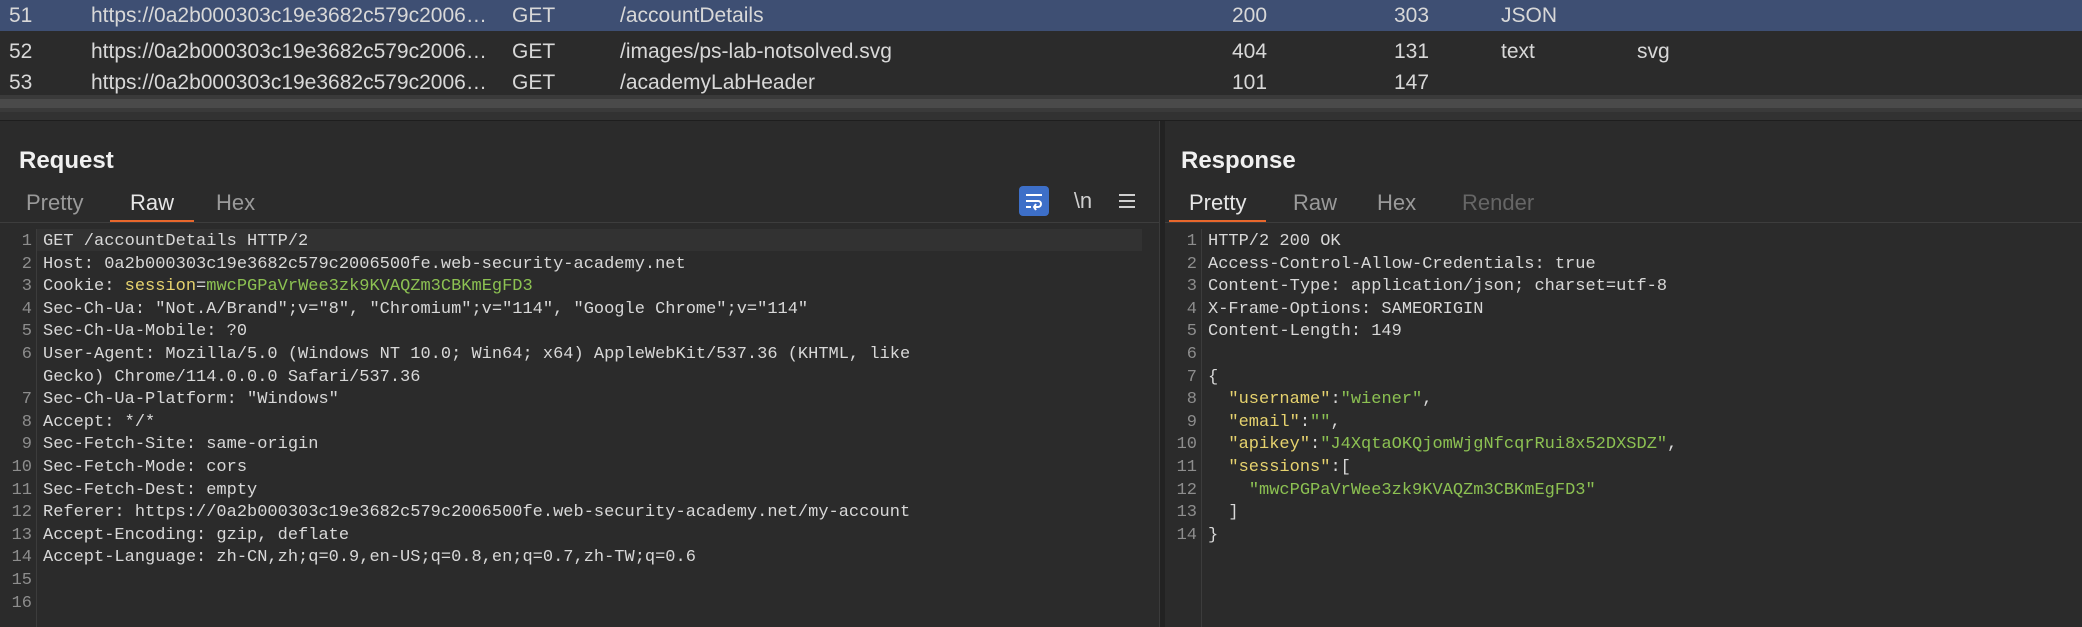 Image resolution: width=2082 pixels, height=627 pixels. Describe the element at coordinates (1494, 445) in the screenshot. I see `code-token: "J4XqtaOKQjomWjgNfcqrRui8x52DXSDZ"` at that location.